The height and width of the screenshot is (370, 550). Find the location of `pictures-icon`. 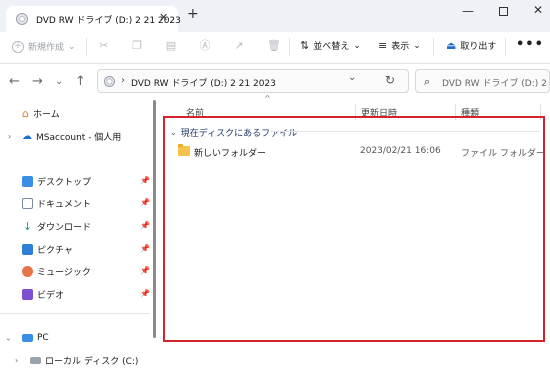

pictures-icon is located at coordinates (27, 249).